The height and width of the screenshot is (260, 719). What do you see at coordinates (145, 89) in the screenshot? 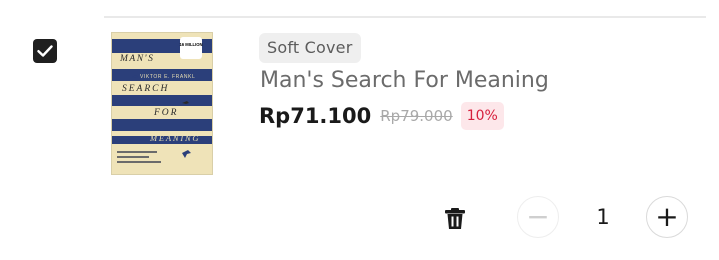
I see `cover-line-2: SEARCH` at bounding box center [145, 89].